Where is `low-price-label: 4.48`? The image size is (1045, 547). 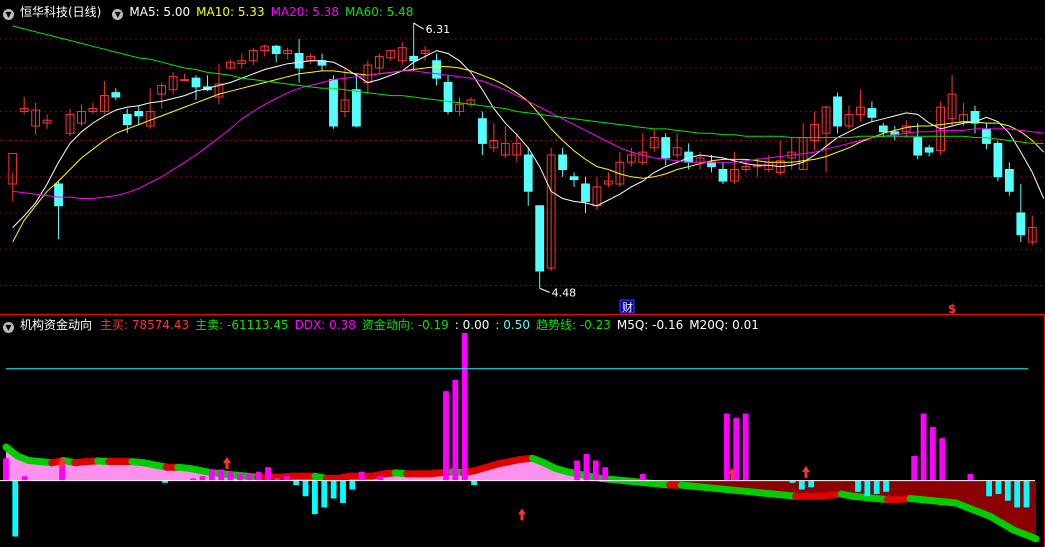
low-price-label: 4.48 is located at coordinates (564, 292).